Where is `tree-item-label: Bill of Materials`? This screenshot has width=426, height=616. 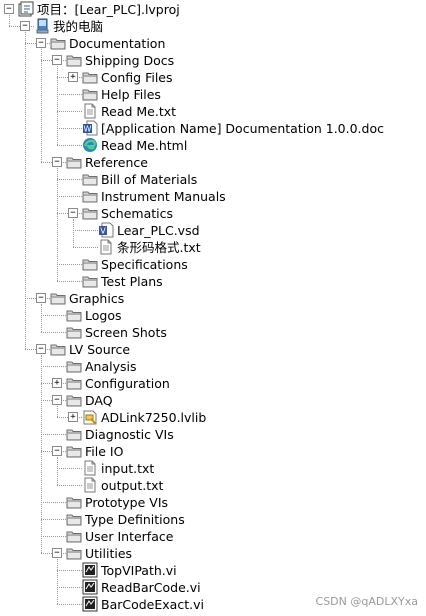 tree-item-label: Bill of Materials is located at coordinates (149, 179).